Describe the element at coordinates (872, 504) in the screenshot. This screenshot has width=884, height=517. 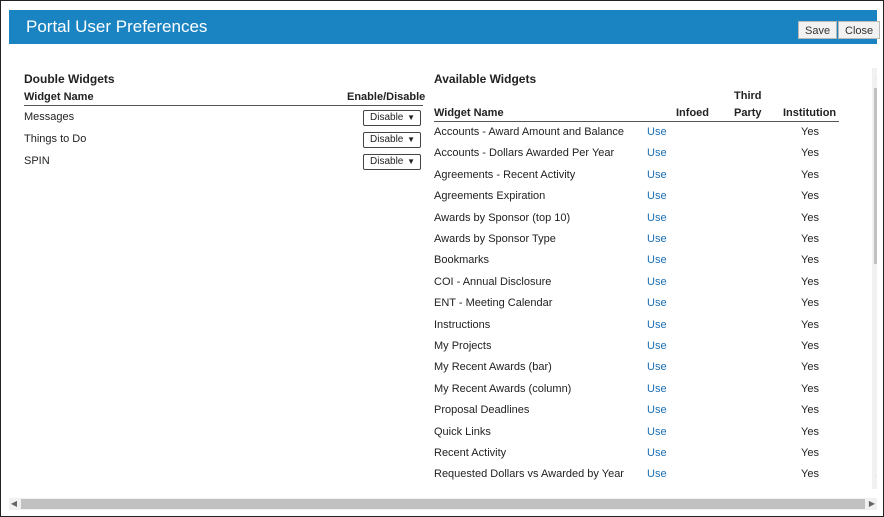
I see `scroll-right-arrow-icon: ▶` at that location.